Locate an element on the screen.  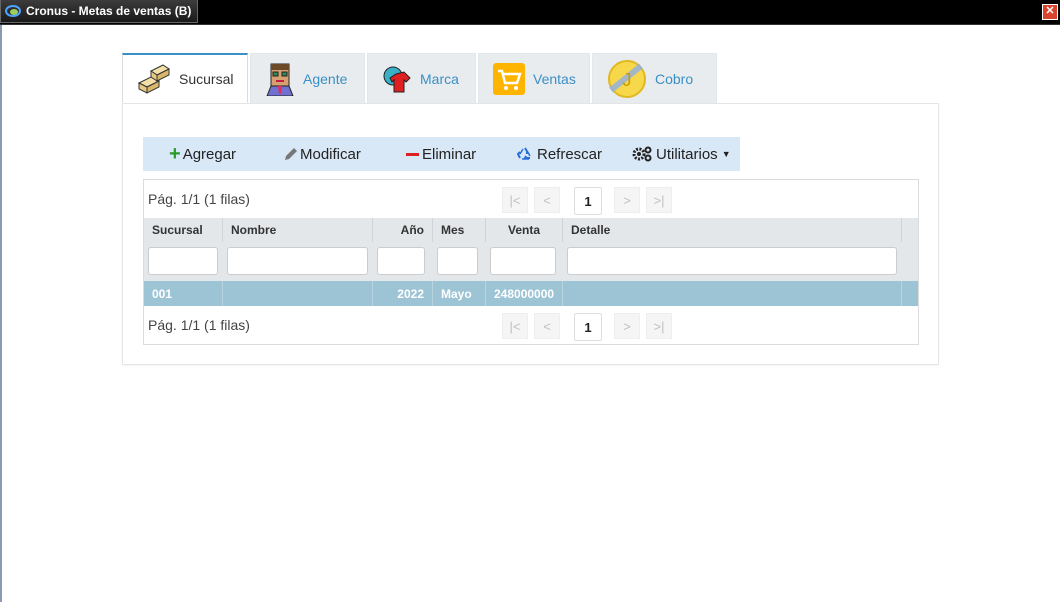
tab-marca: Marca is located at coordinates (421, 78).